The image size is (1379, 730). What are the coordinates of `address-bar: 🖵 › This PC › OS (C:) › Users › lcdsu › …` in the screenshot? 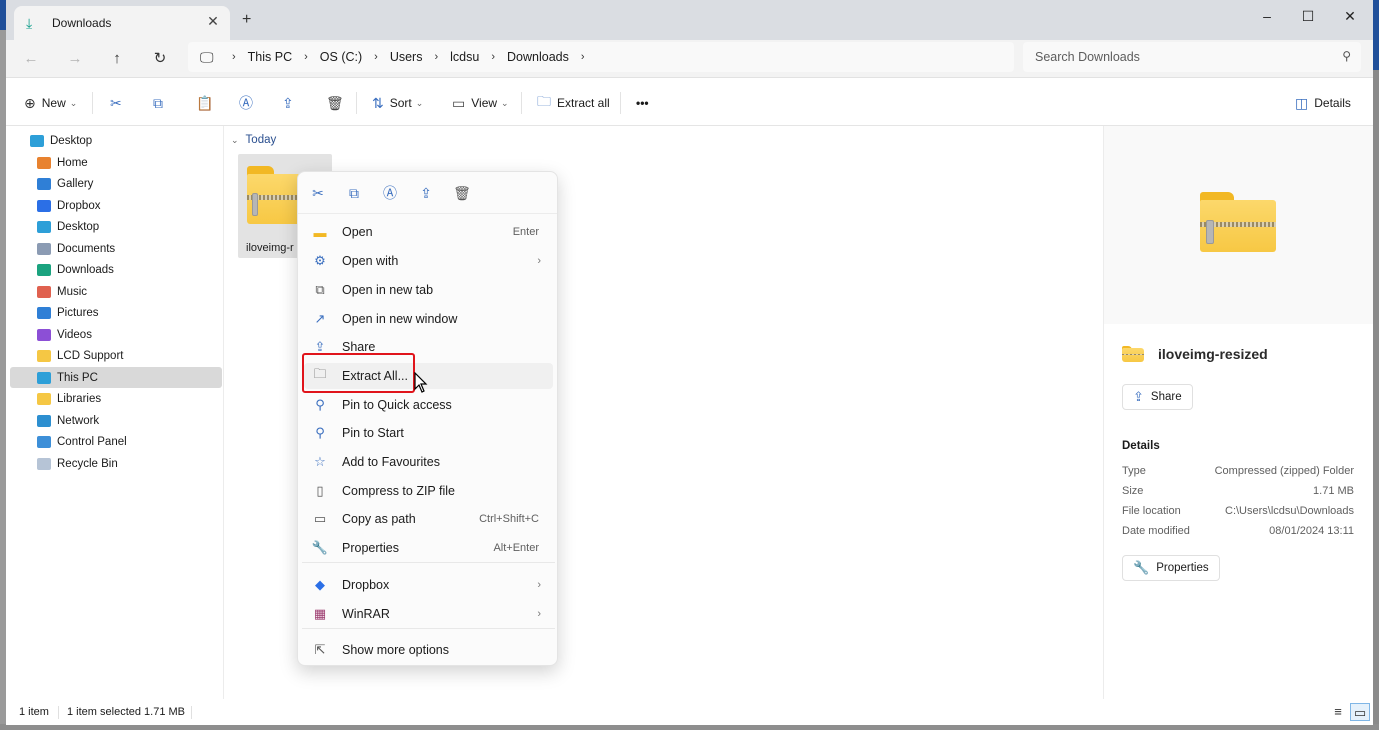 It's located at (601, 57).